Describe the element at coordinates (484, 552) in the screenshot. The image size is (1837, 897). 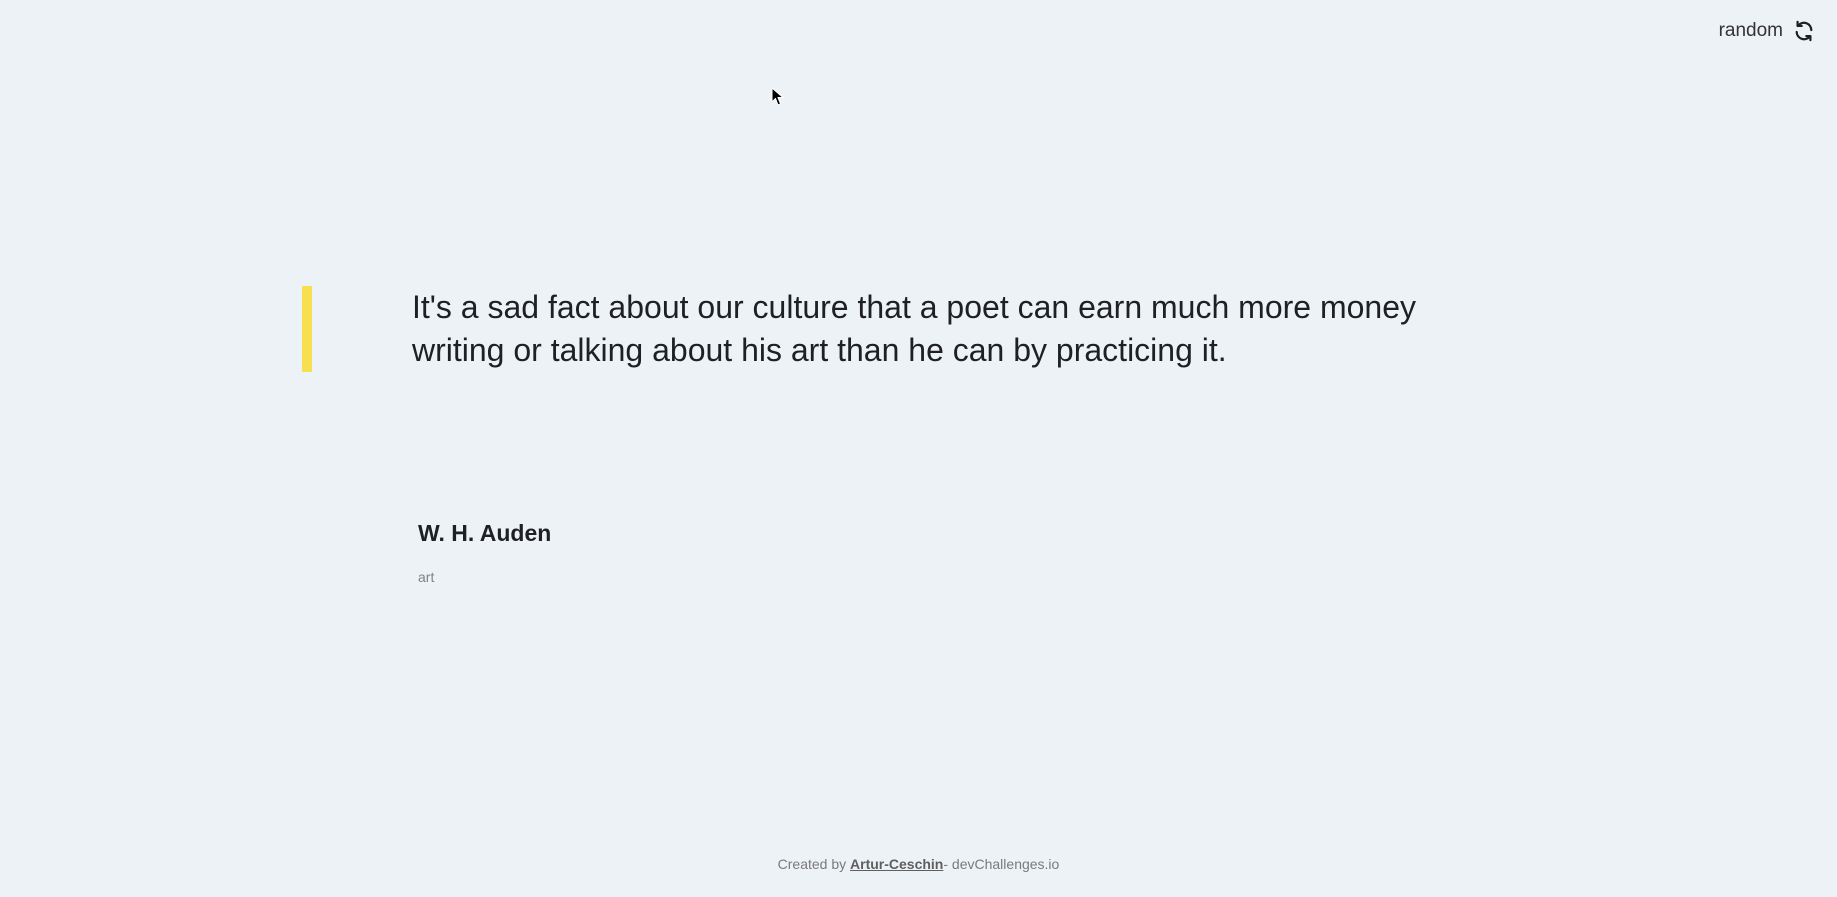
I see `author-block: W. H. Auden art` at that location.